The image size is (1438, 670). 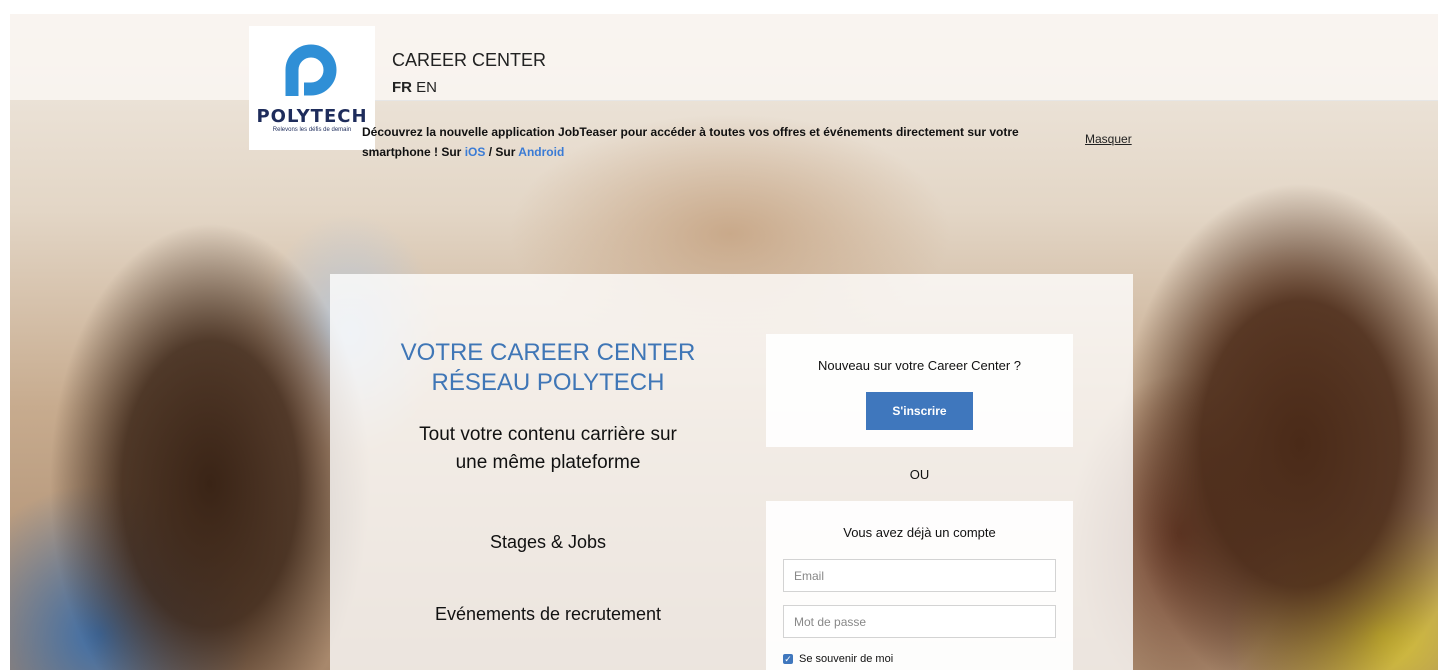 I want to click on ios-link: iOS, so click(x=475, y=152).